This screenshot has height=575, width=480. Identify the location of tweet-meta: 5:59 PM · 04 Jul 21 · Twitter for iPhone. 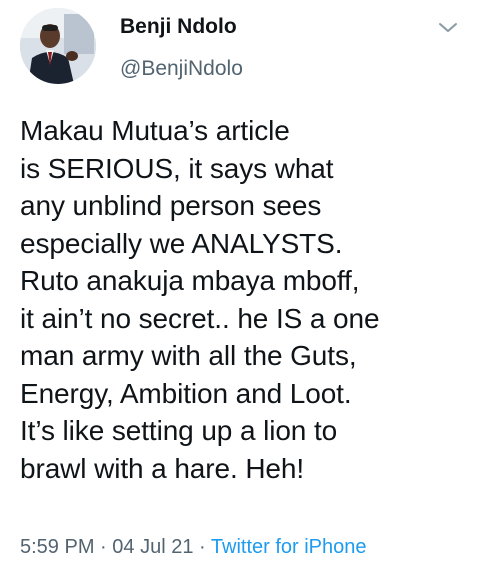
(193, 547).